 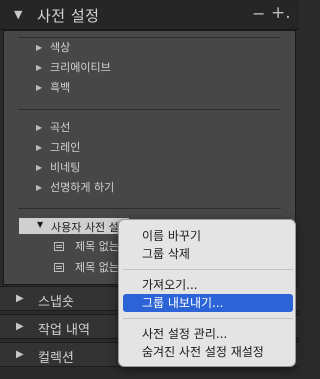 What do you see at coordinates (56, 302) in the screenshot?
I see `panel-label: 스냅숏` at bounding box center [56, 302].